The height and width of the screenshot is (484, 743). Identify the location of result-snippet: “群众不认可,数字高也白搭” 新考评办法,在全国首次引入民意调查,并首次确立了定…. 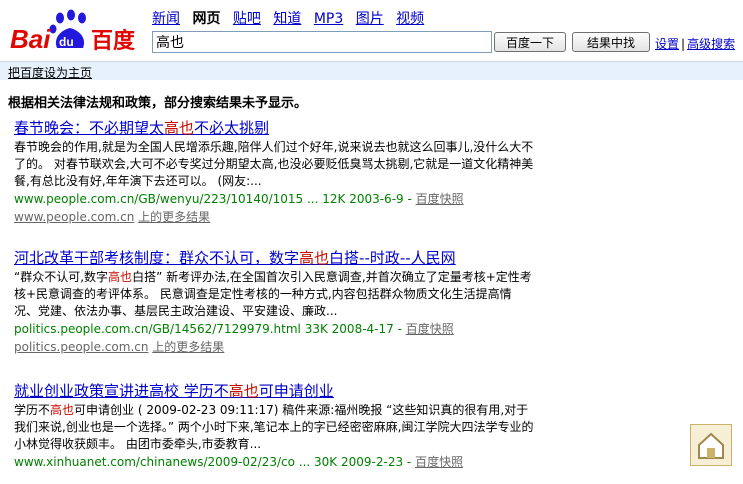
(273, 294).